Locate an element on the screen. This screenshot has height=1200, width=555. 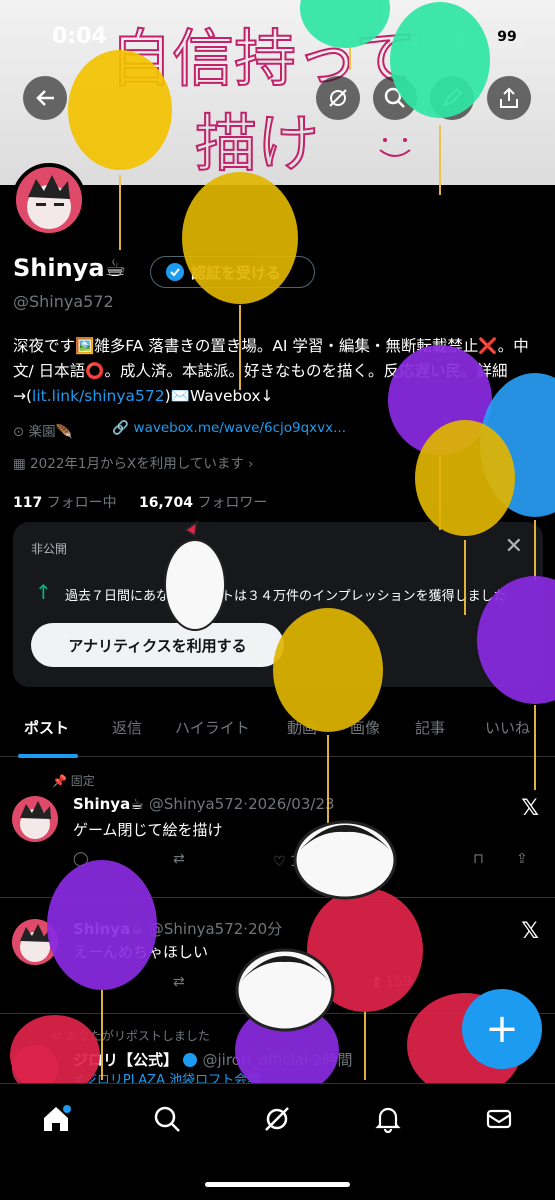
reply-icon: ◯ is located at coordinates (81, 859).